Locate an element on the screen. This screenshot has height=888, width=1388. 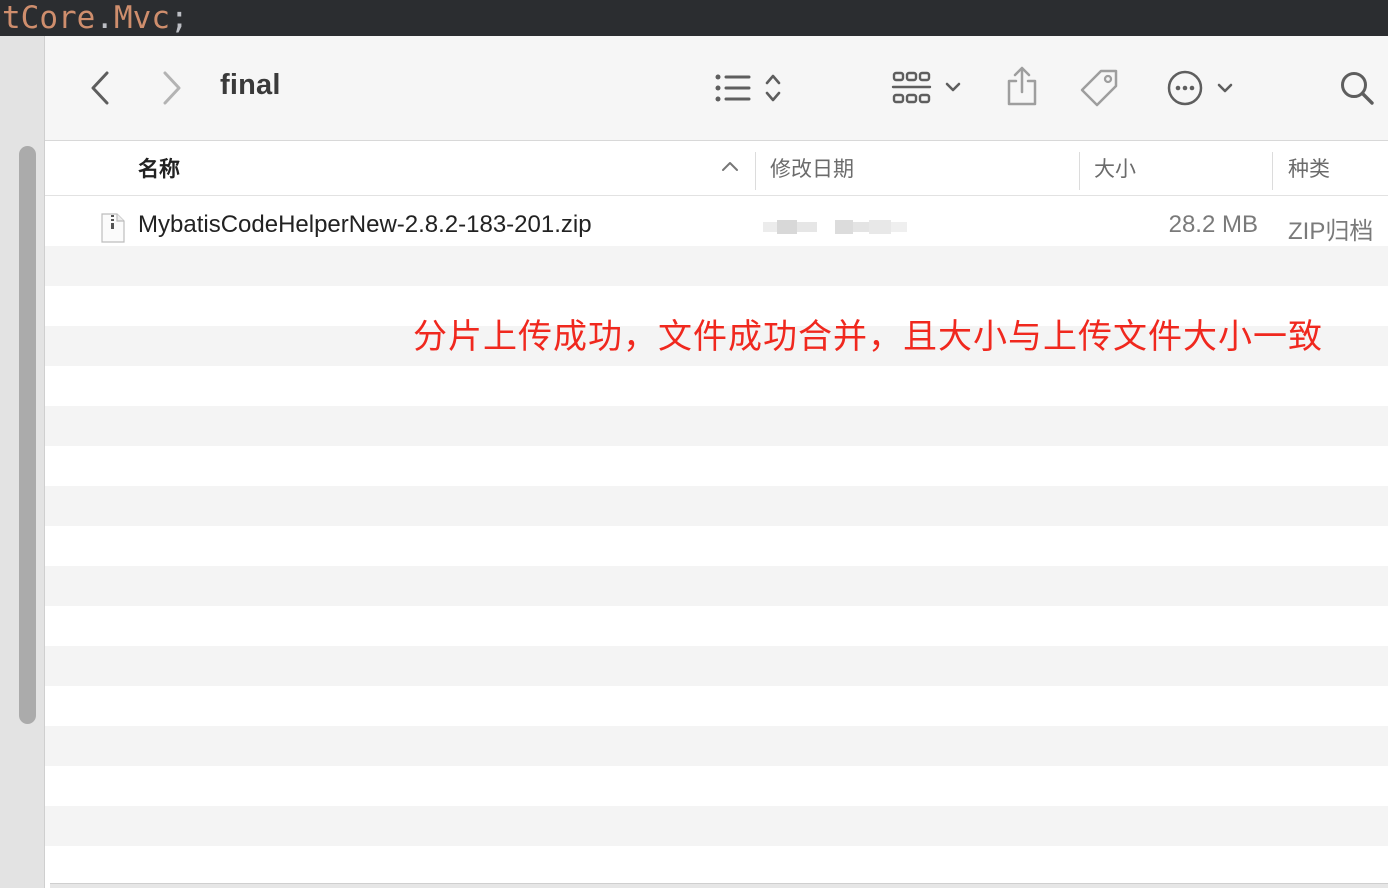
sort-ascending-icon is located at coordinates (730, 166).